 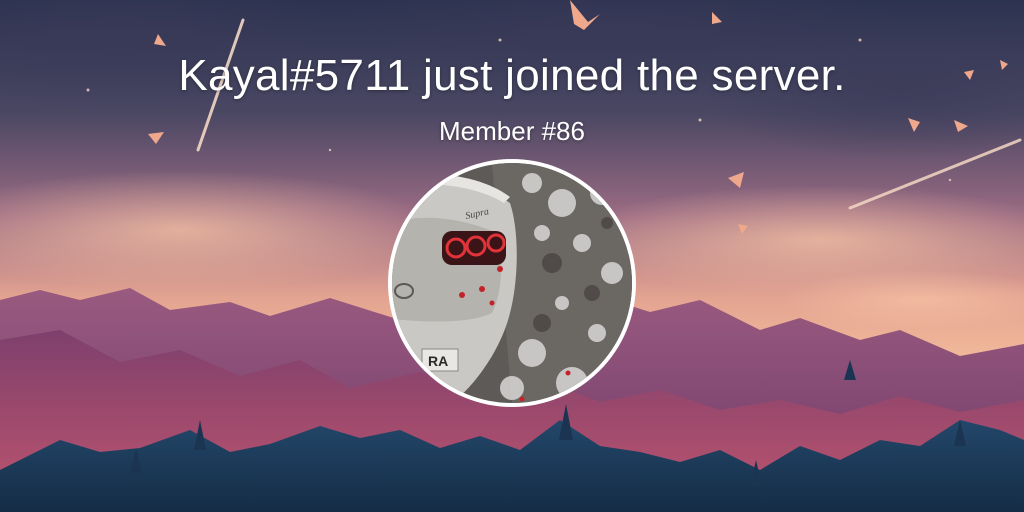 I want to click on avatar-ring: RA Supra, so click(x=512, y=283).